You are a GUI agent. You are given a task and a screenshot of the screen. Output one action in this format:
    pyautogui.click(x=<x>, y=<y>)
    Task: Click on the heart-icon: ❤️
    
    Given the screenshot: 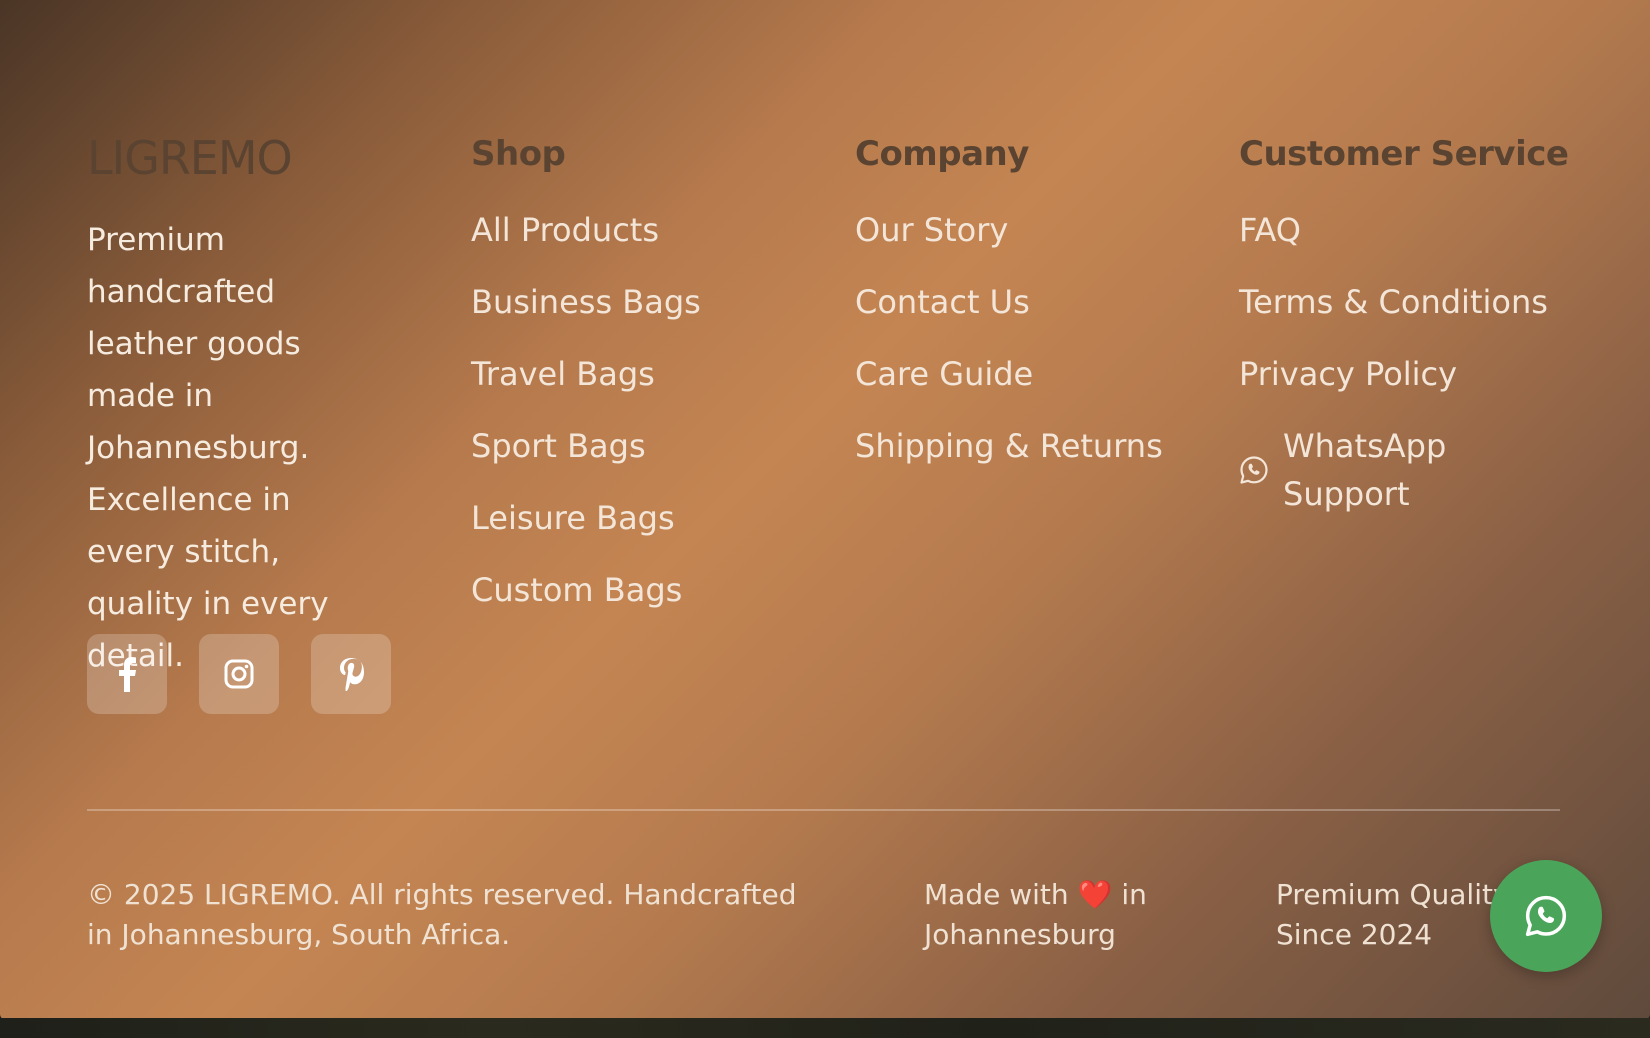 What is the action you would take?
    pyautogui.click(x=1095, y=894)
    